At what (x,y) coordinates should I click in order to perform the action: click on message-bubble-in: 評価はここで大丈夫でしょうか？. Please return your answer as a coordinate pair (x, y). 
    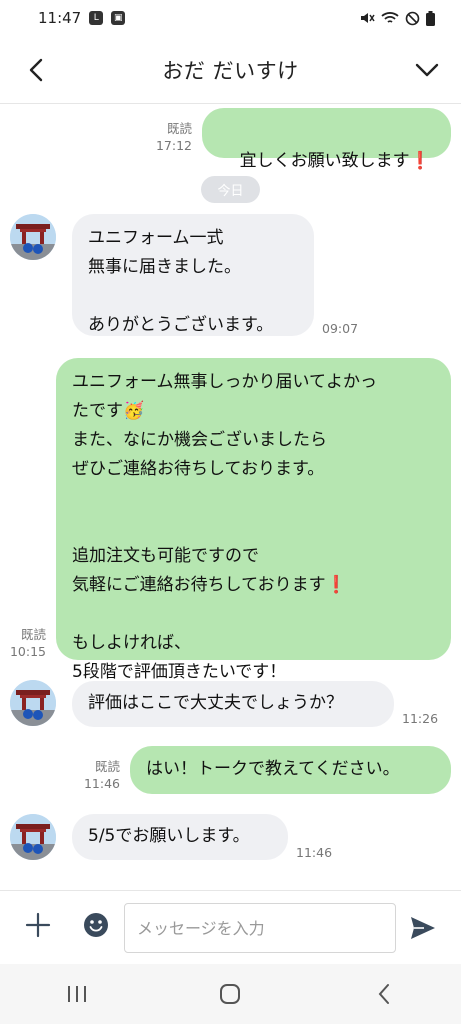
    Looking at the image, I should click on (233, 704).